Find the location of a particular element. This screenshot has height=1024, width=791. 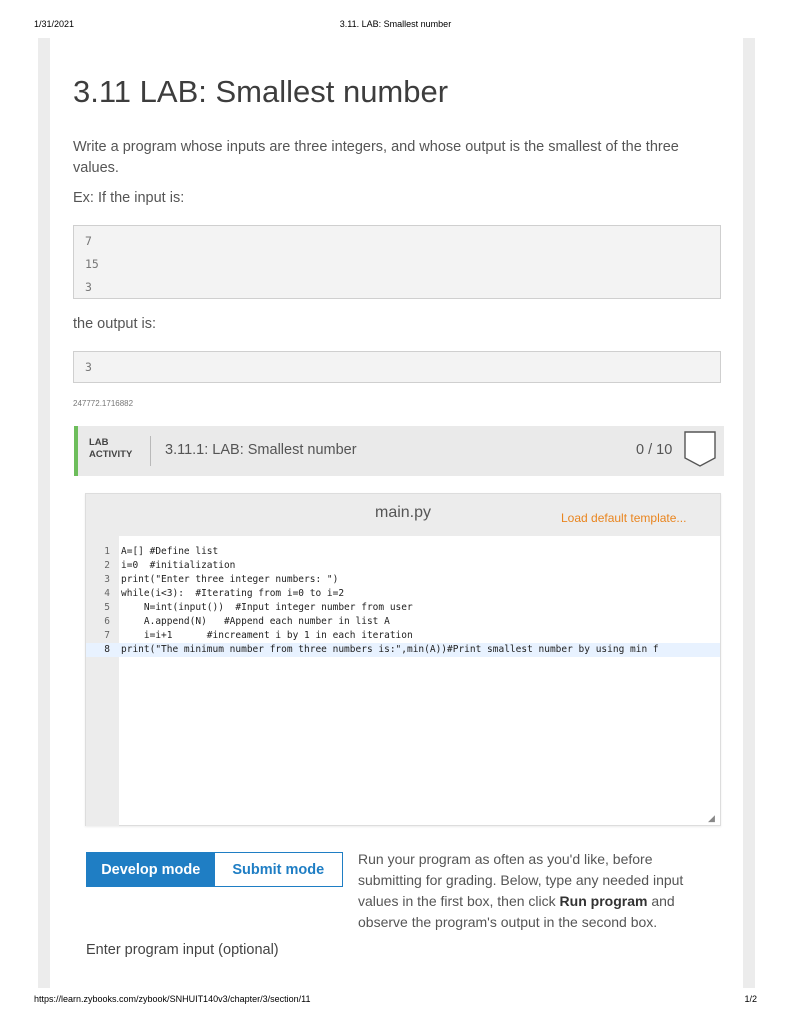

code-line: 2 i=0 #initialization is located at coordinates (403, 566).